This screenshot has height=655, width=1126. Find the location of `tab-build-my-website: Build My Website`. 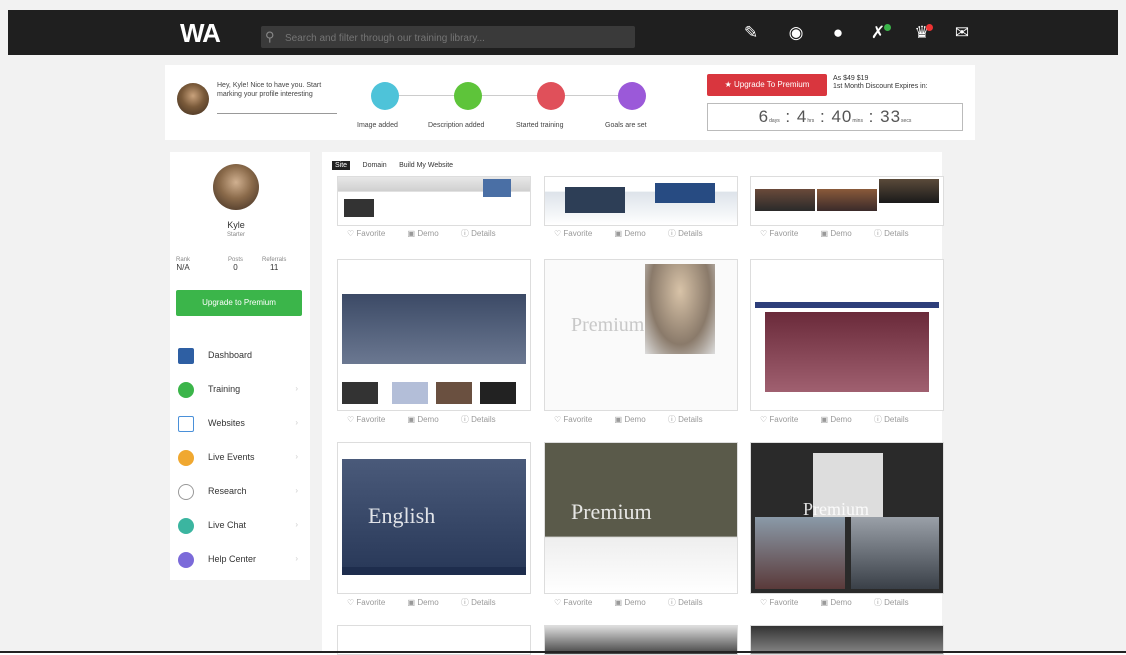

tab-build-my-website: Build My Website is located at coordinates (426, 165).